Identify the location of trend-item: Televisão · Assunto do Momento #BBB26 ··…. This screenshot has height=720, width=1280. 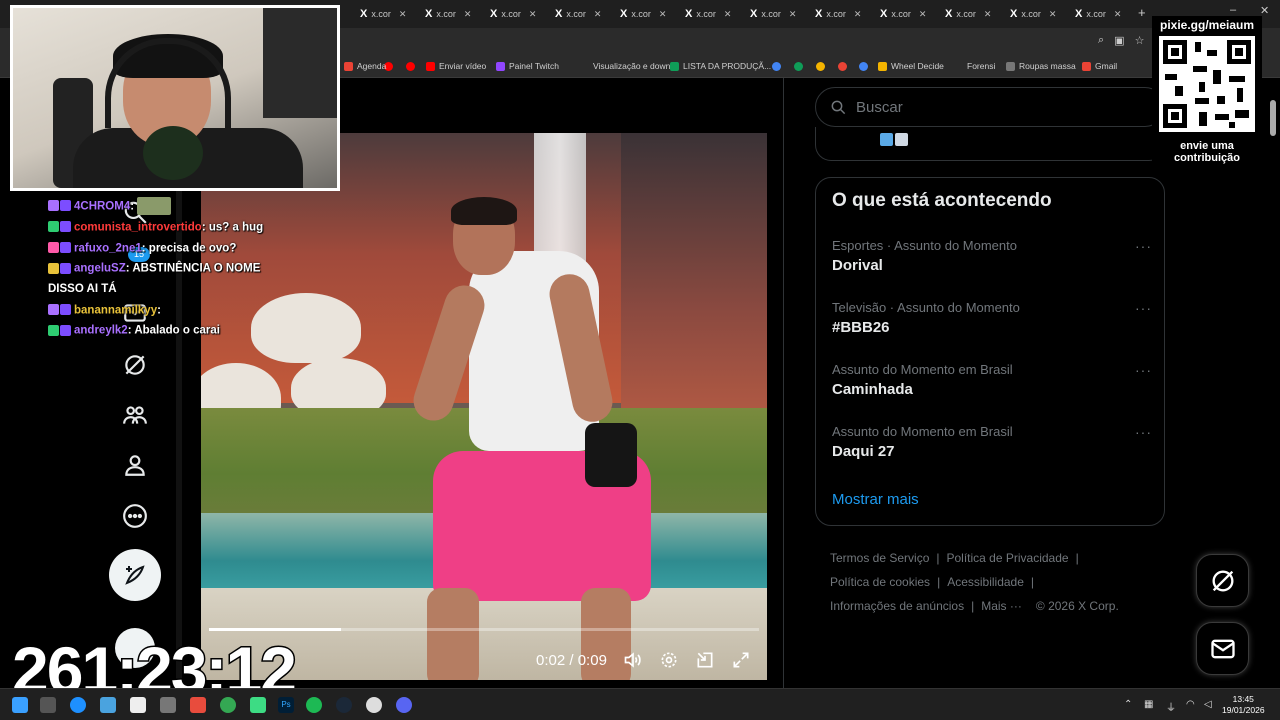
(992, 325).